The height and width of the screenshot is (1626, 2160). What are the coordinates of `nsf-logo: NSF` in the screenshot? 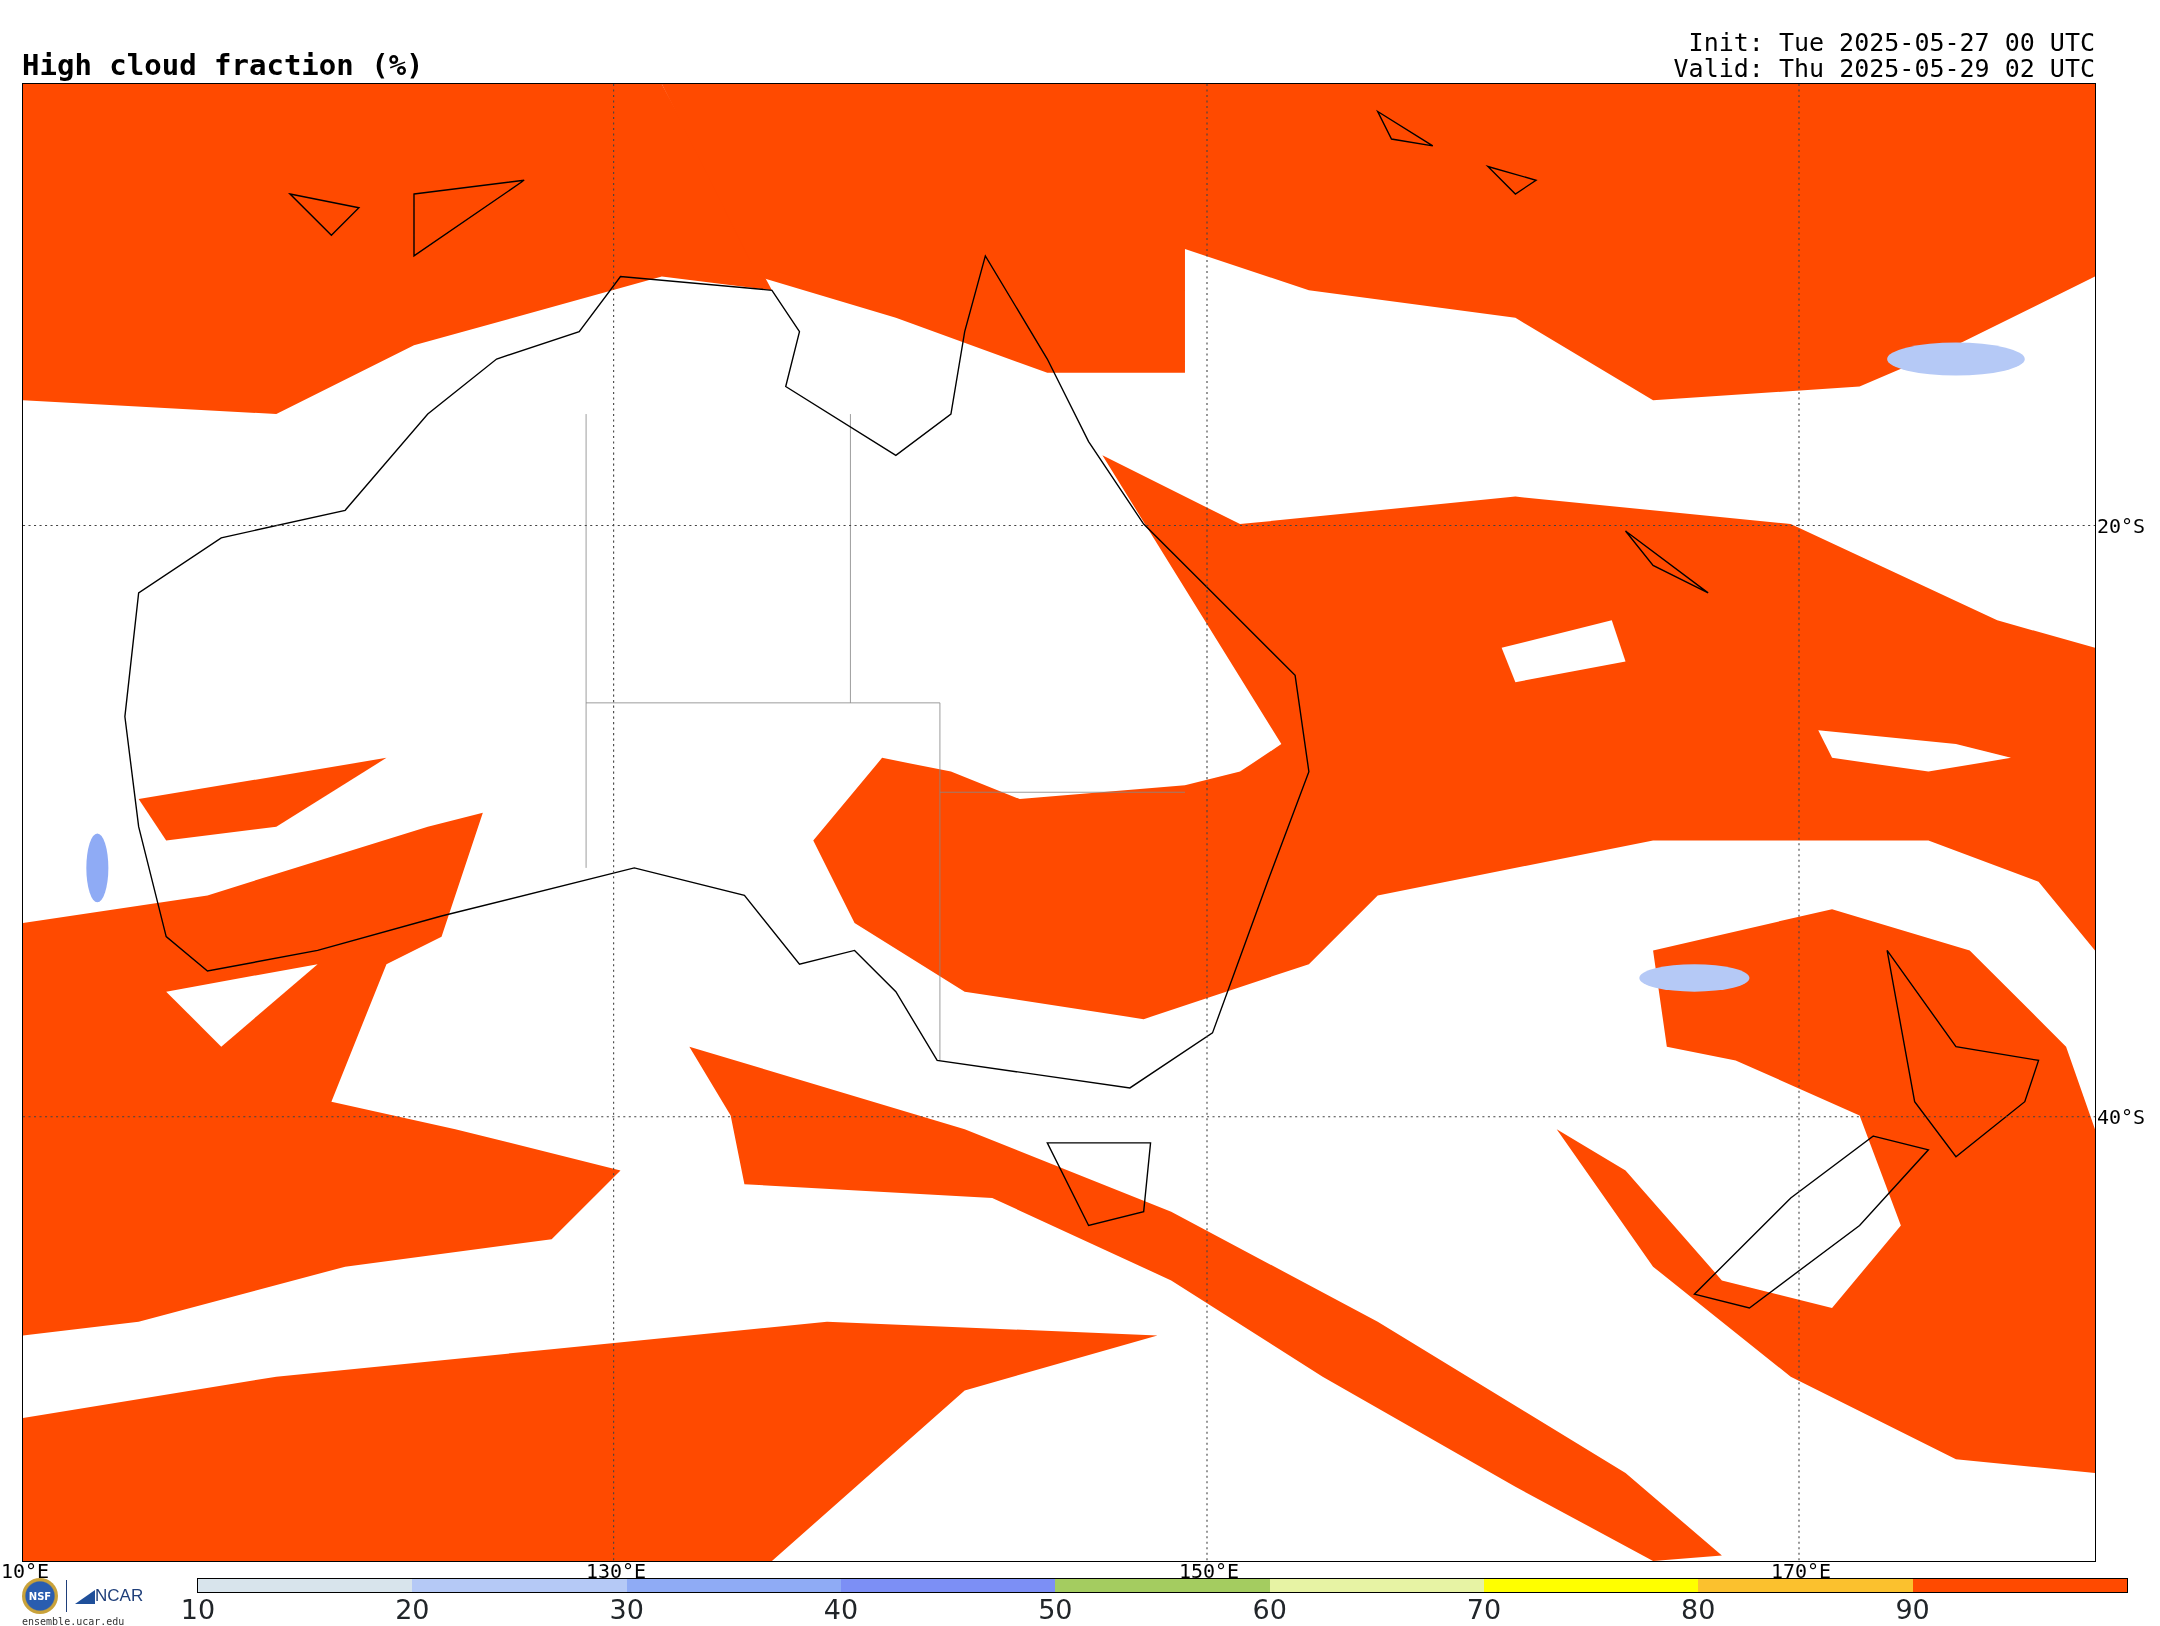 It's located at (40, 1596).